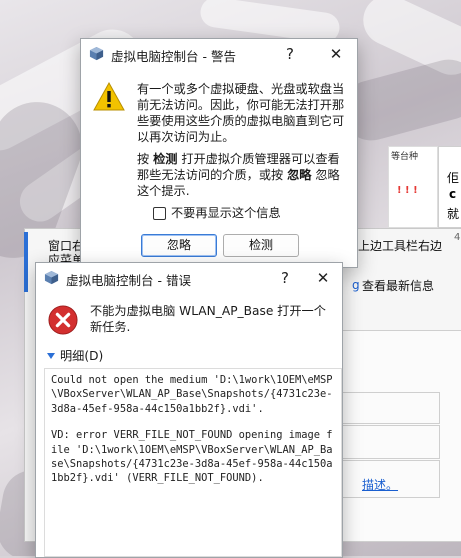  Describe the element at coordinates (400, 246) in the screenshot. I see `background-text-right1: 上边工具栏右边` at that location.